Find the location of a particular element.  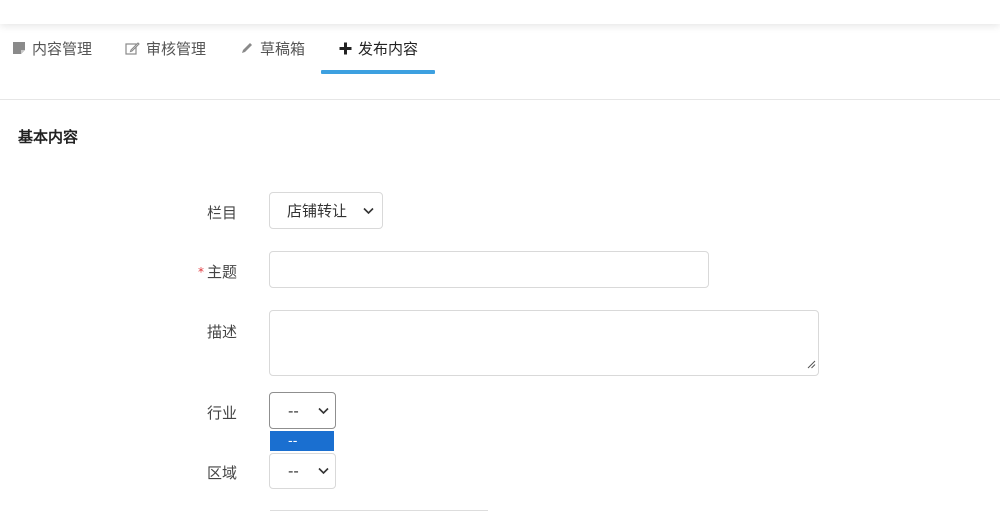

pencil-icon is located at coordinates (247, 48).